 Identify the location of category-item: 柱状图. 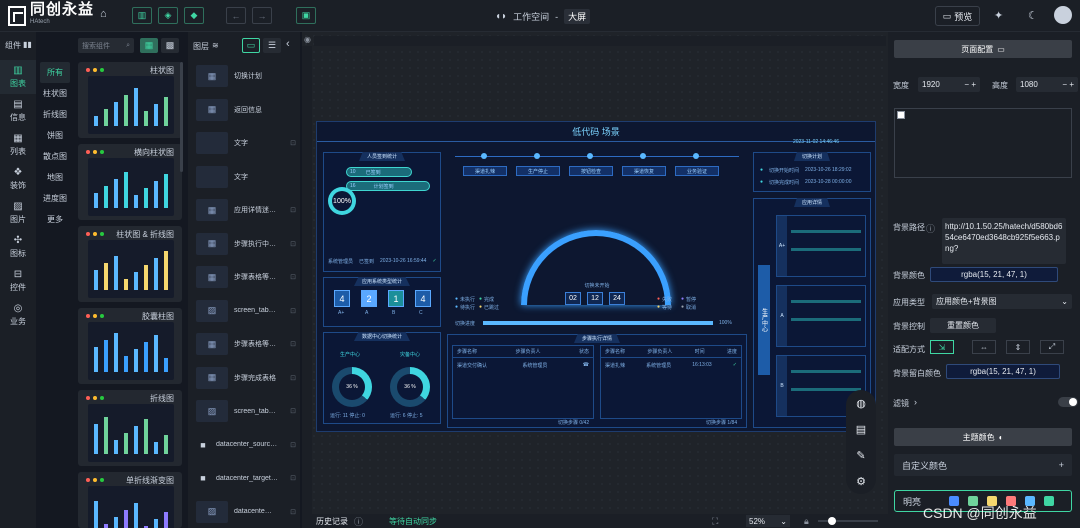
(55, 93).